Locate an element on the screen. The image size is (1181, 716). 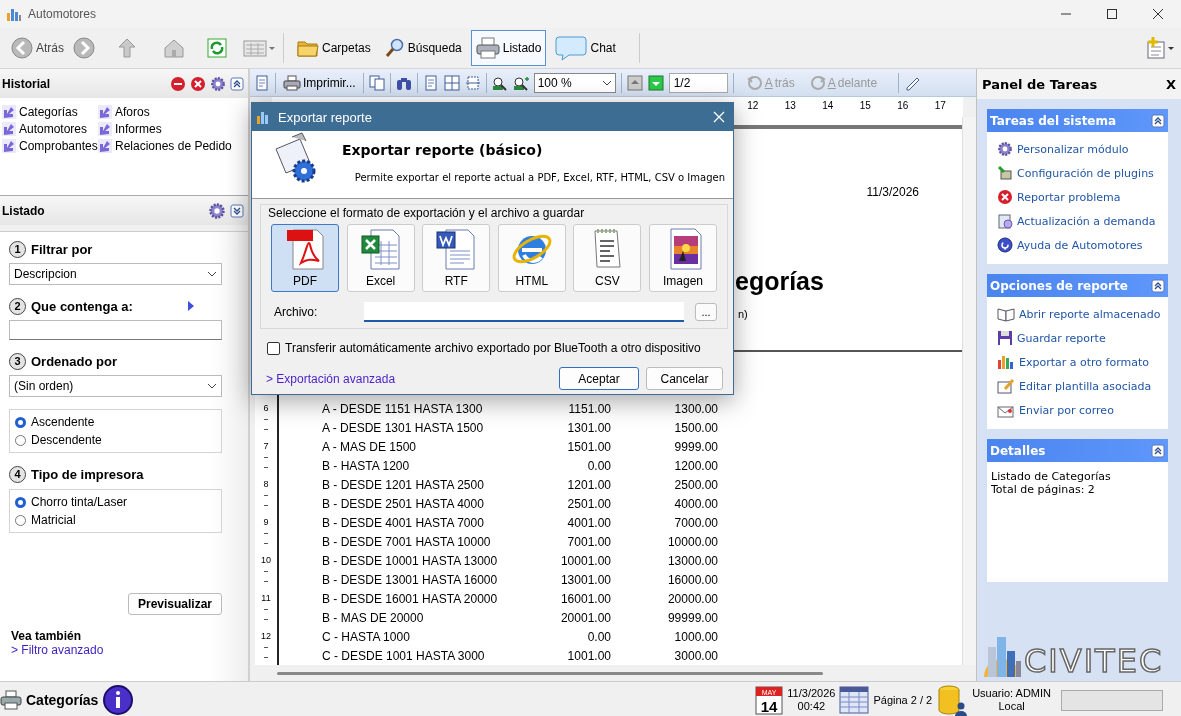
accept-button: Aceptar is located at coordinates (599, 378).